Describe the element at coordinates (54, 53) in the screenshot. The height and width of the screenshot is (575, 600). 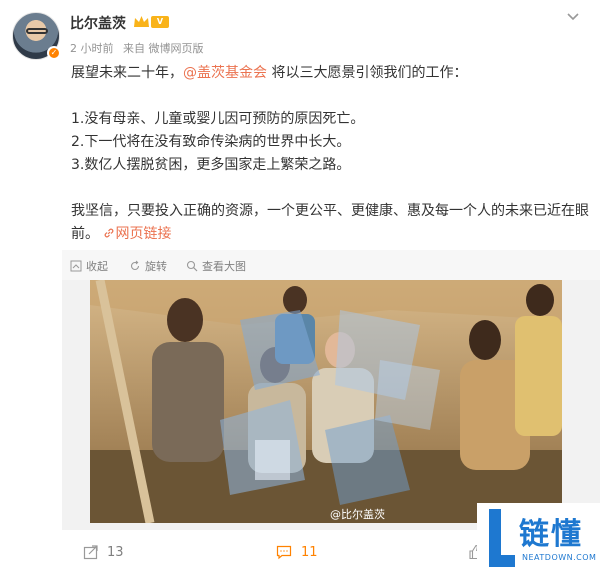
I see `verified-badge-icon: ✓` at that location.